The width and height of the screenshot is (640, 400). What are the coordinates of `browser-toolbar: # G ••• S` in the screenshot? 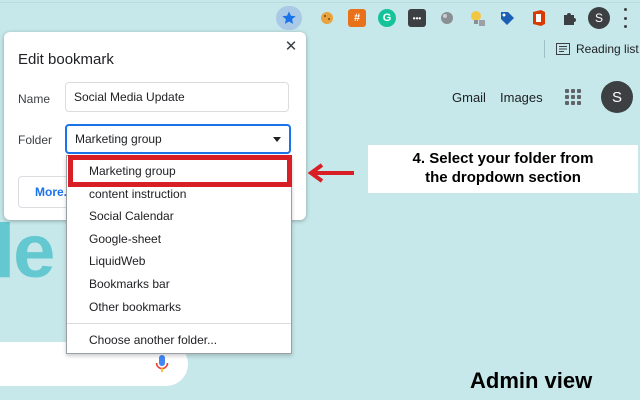 It's located at (320, 18).